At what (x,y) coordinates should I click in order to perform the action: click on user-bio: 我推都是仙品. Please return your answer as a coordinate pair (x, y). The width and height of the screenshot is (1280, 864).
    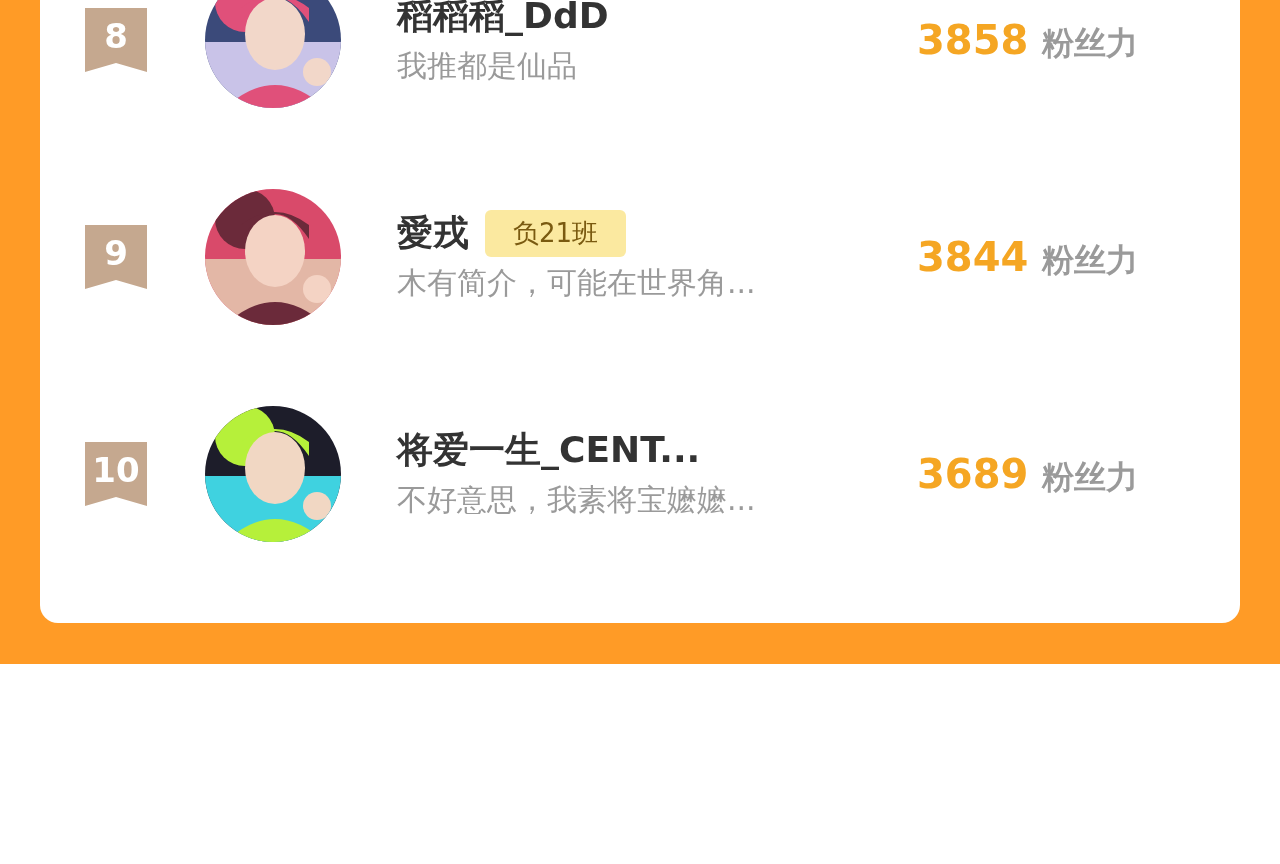
    Looking at the image, I should click on (487, 66).